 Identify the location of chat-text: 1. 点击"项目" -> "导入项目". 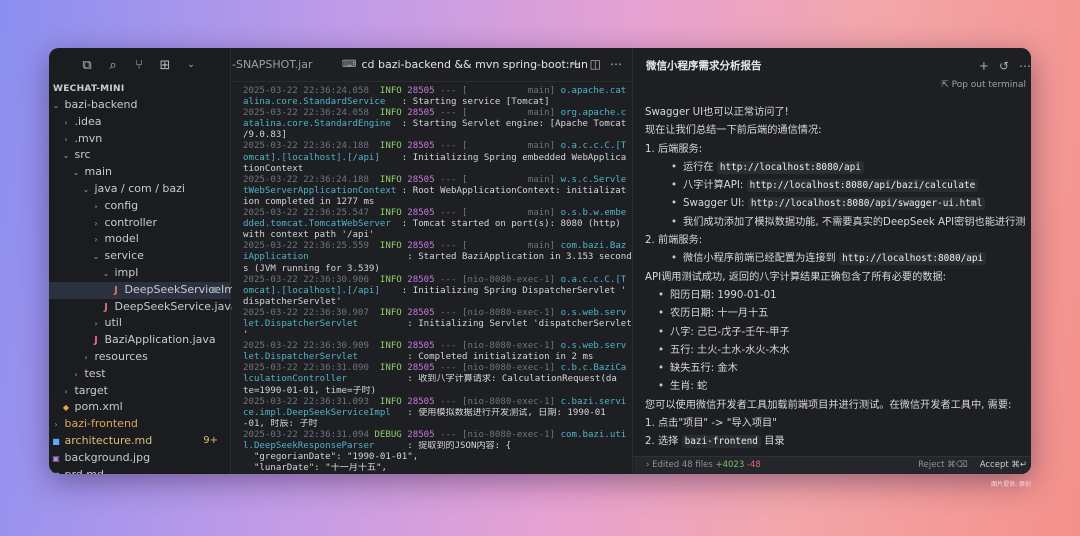
(711, 424).